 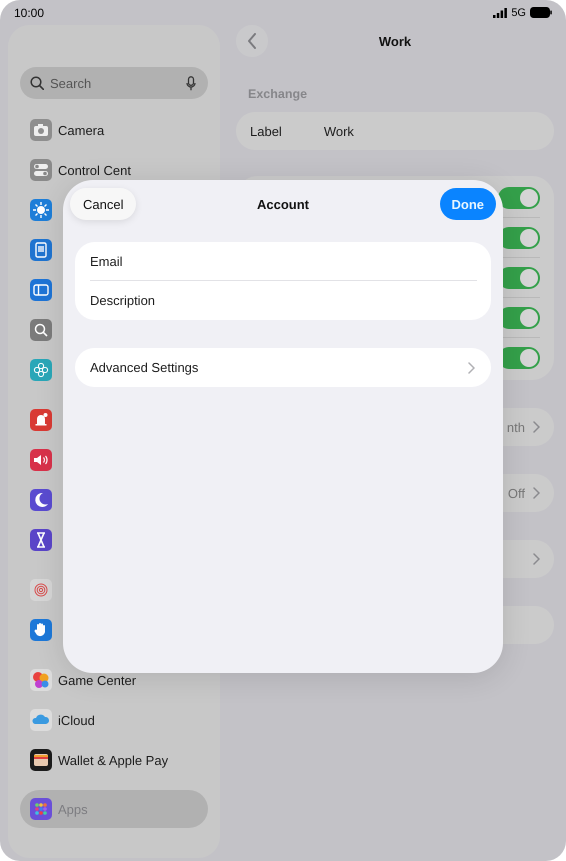 What do you see at coordinates (283, 204) in the screenshot?
I see `sheet-title: Account` at bounding box center [283, 204].